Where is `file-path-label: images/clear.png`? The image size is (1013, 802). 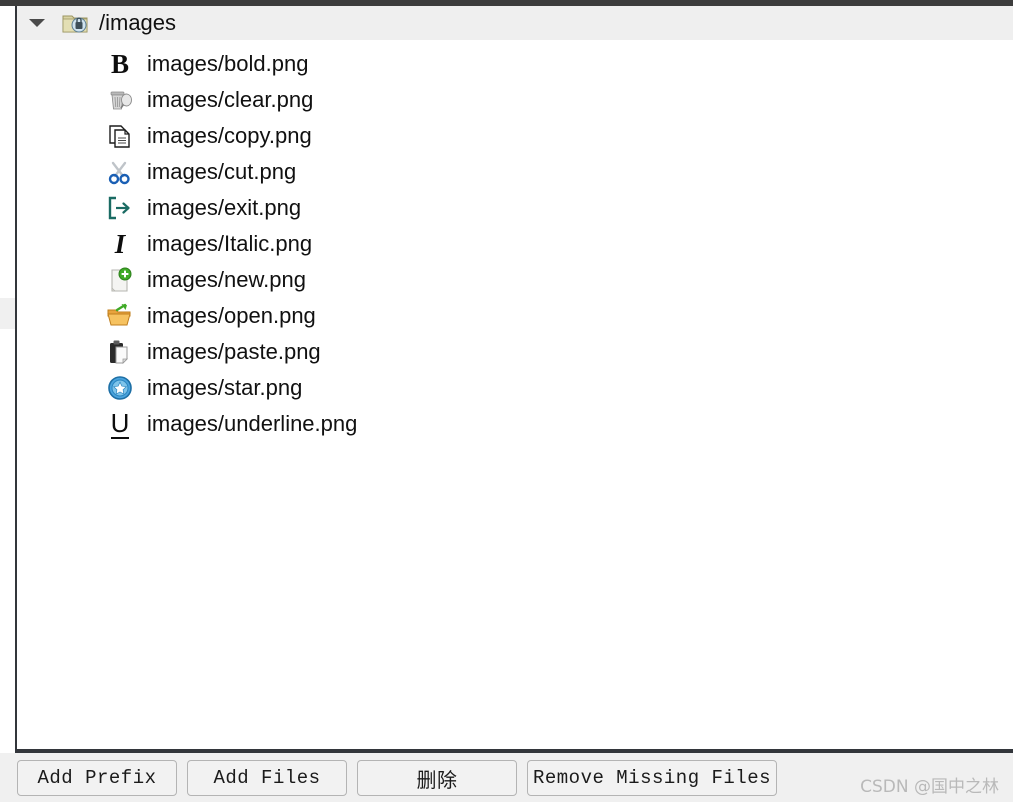
file-path-label: images/clear.png is located at coordinates (230, 99).